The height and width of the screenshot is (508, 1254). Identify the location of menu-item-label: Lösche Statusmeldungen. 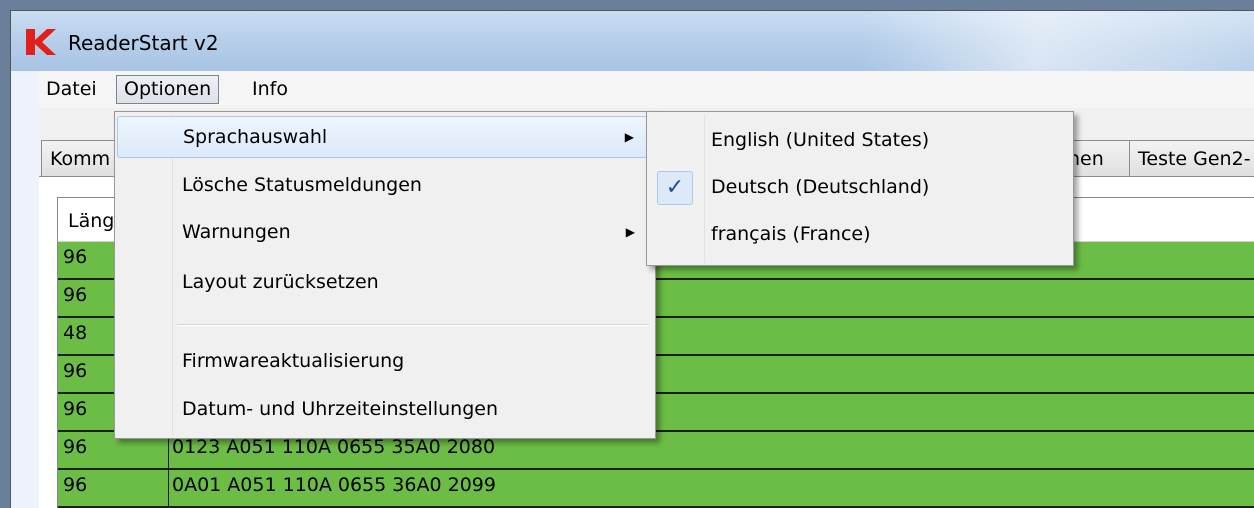
(302, 185).